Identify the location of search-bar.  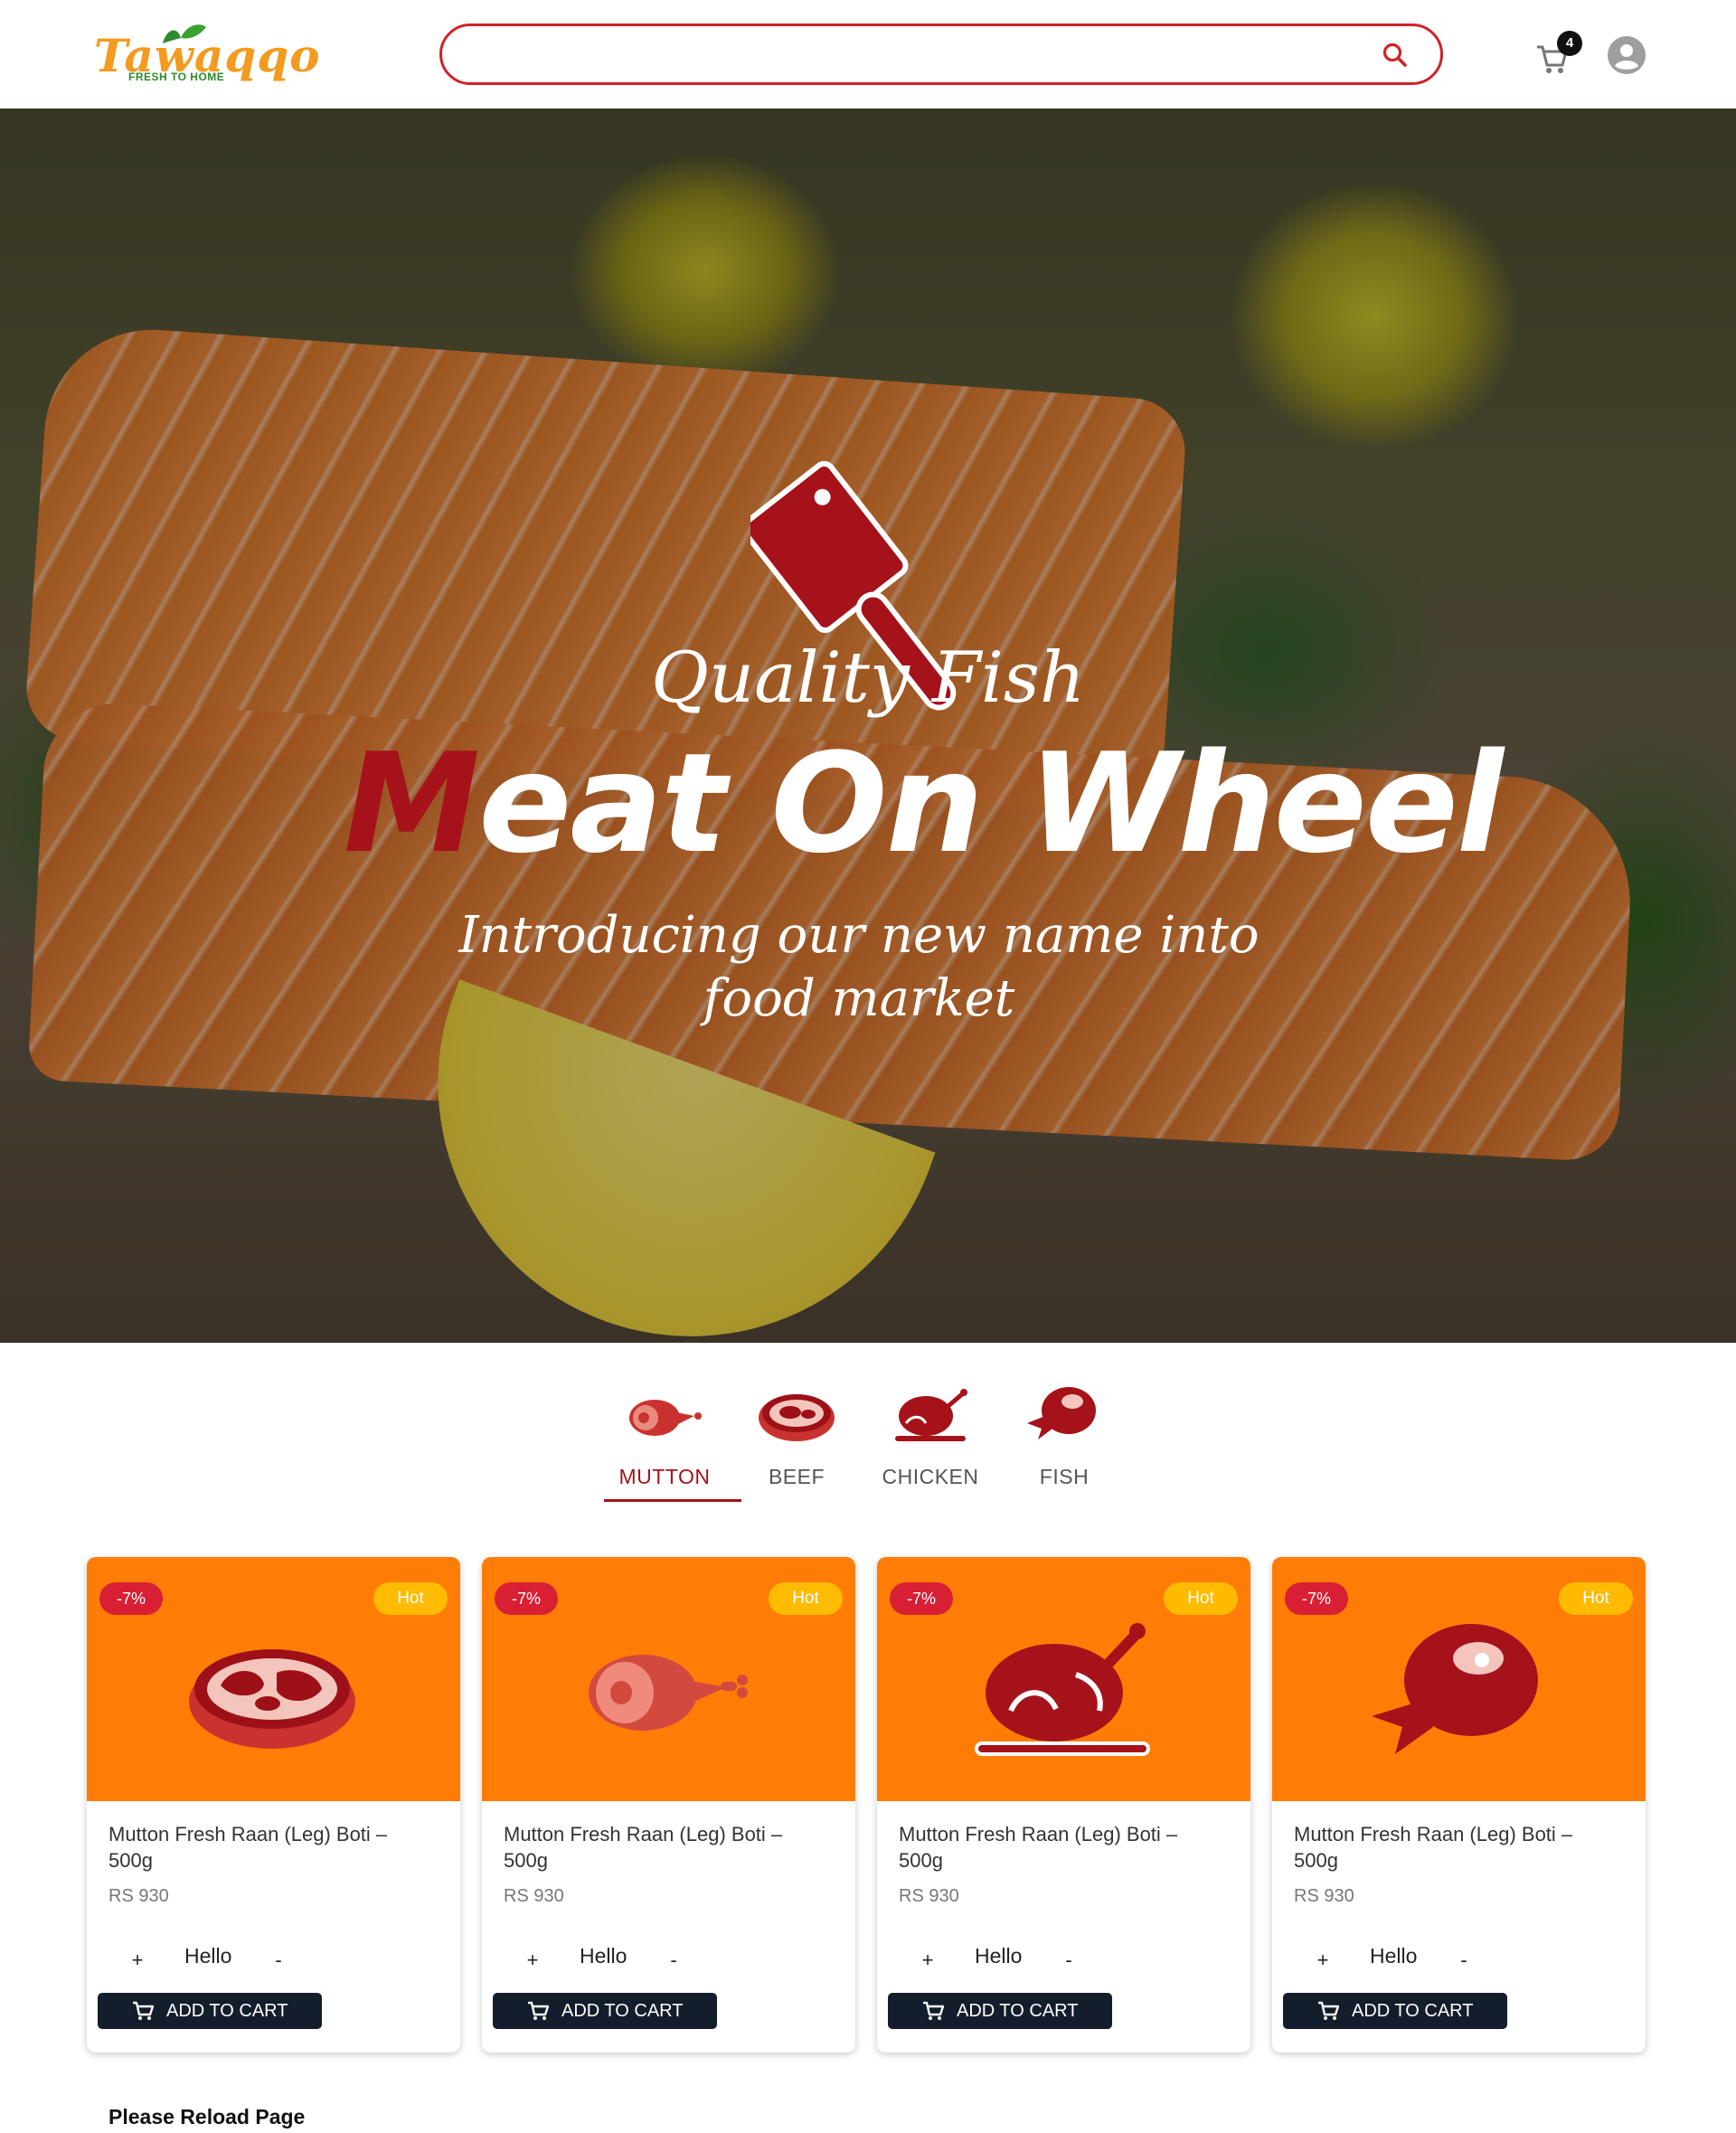
(941, 55).